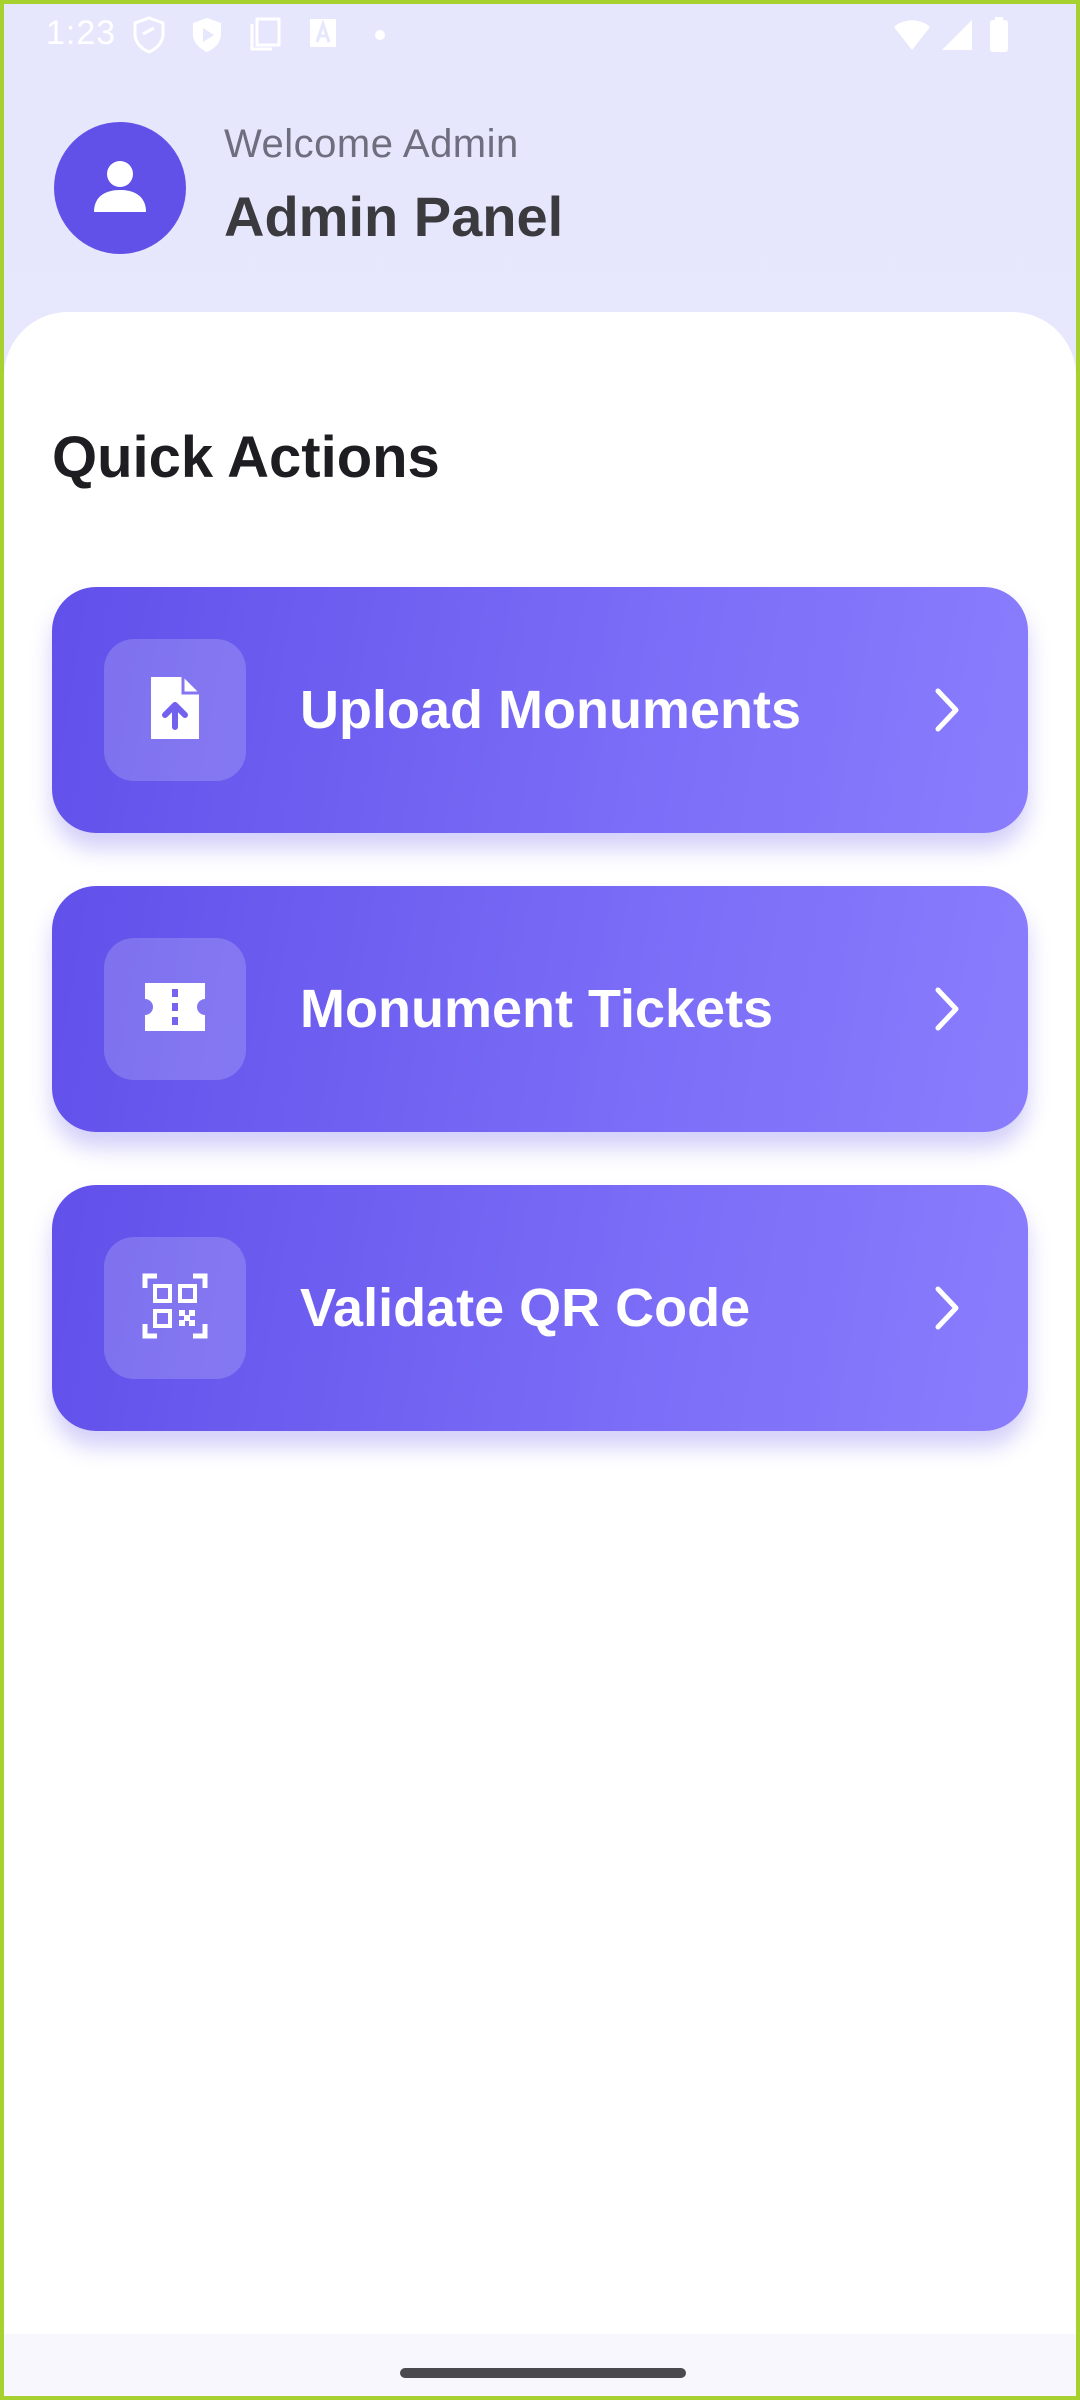 The width and height of the screenshot is (1080, 2400). I want to click on person-icon, so click(120, 188).